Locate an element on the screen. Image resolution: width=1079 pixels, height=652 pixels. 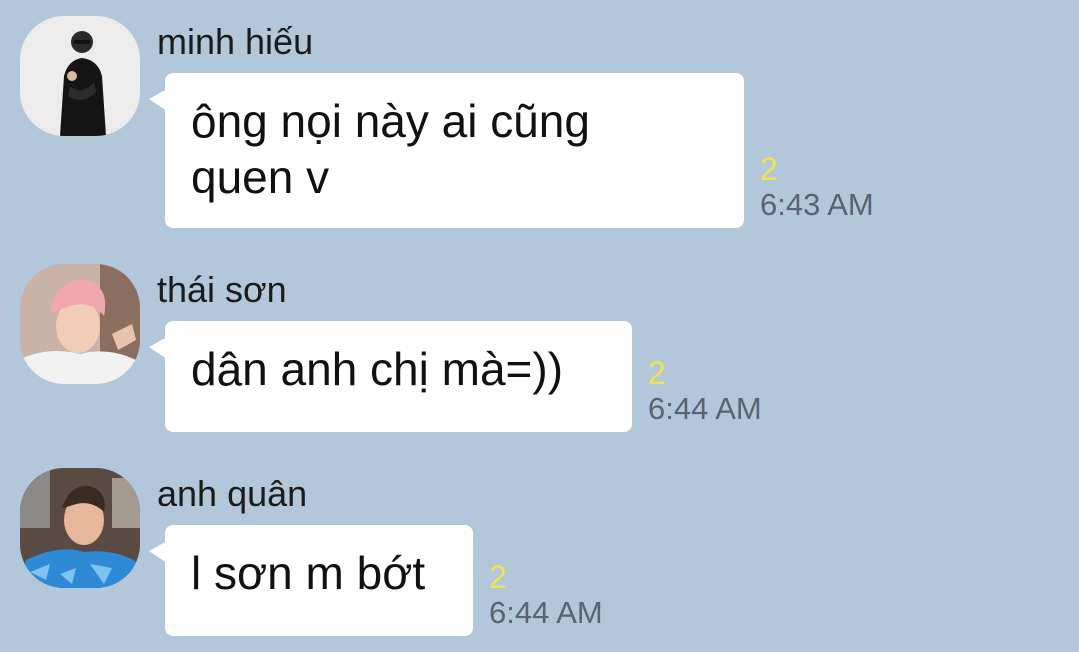
message-bubble: ông nọi này ai cũng quen v is located at coordinates (446, 150).